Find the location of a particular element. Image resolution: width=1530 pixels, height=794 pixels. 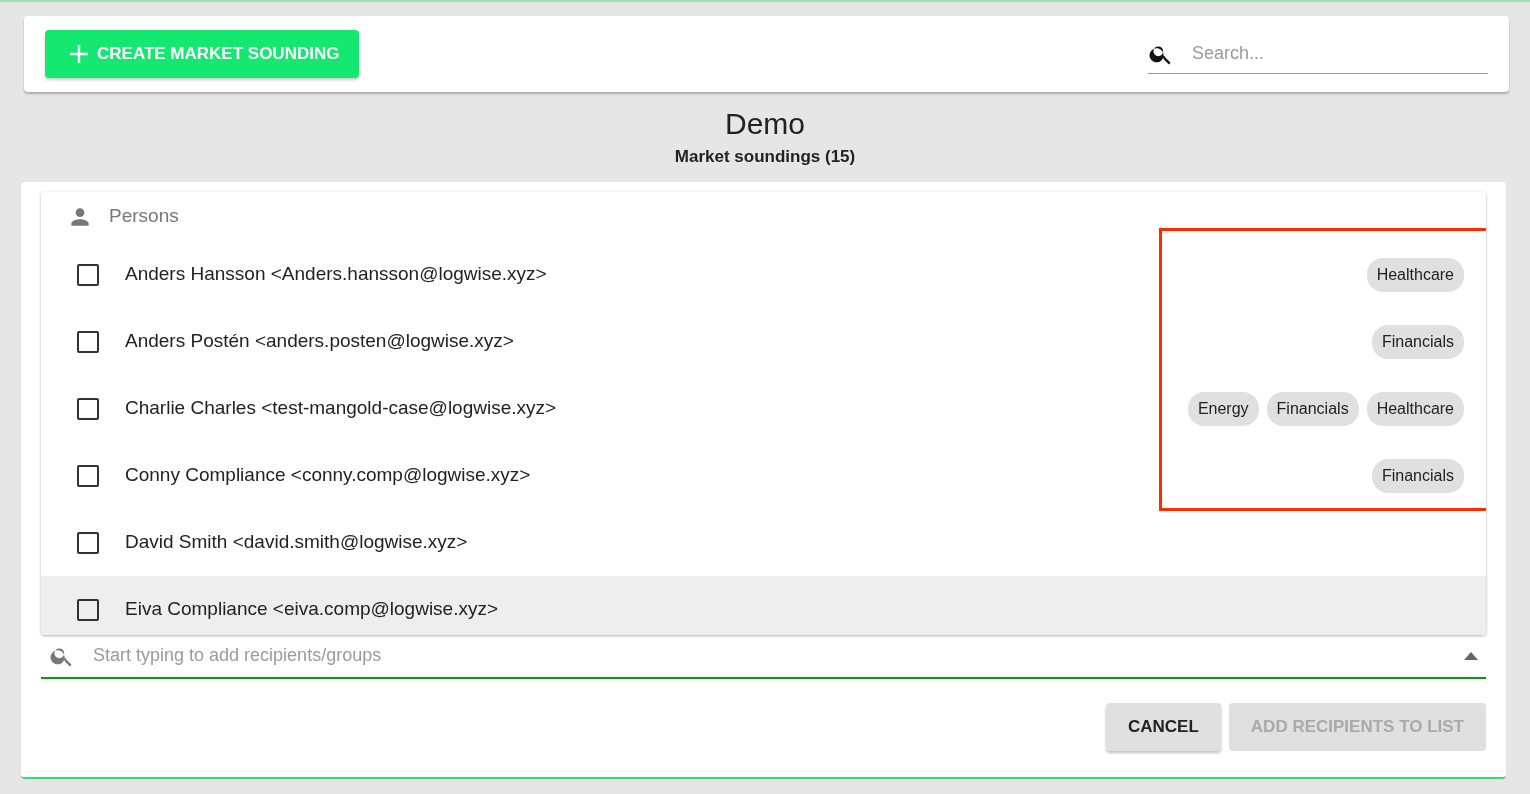

action-button: CANCEL is located at coordinates (1163, 726).